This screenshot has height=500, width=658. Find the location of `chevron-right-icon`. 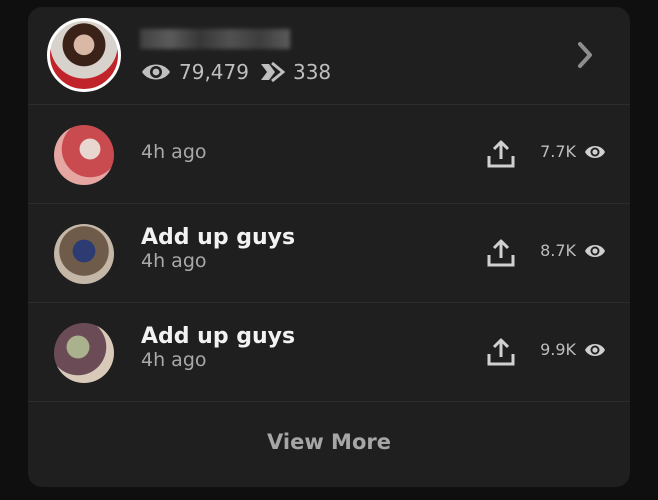

chevron-right-icon is located at coordinates (585, 55).